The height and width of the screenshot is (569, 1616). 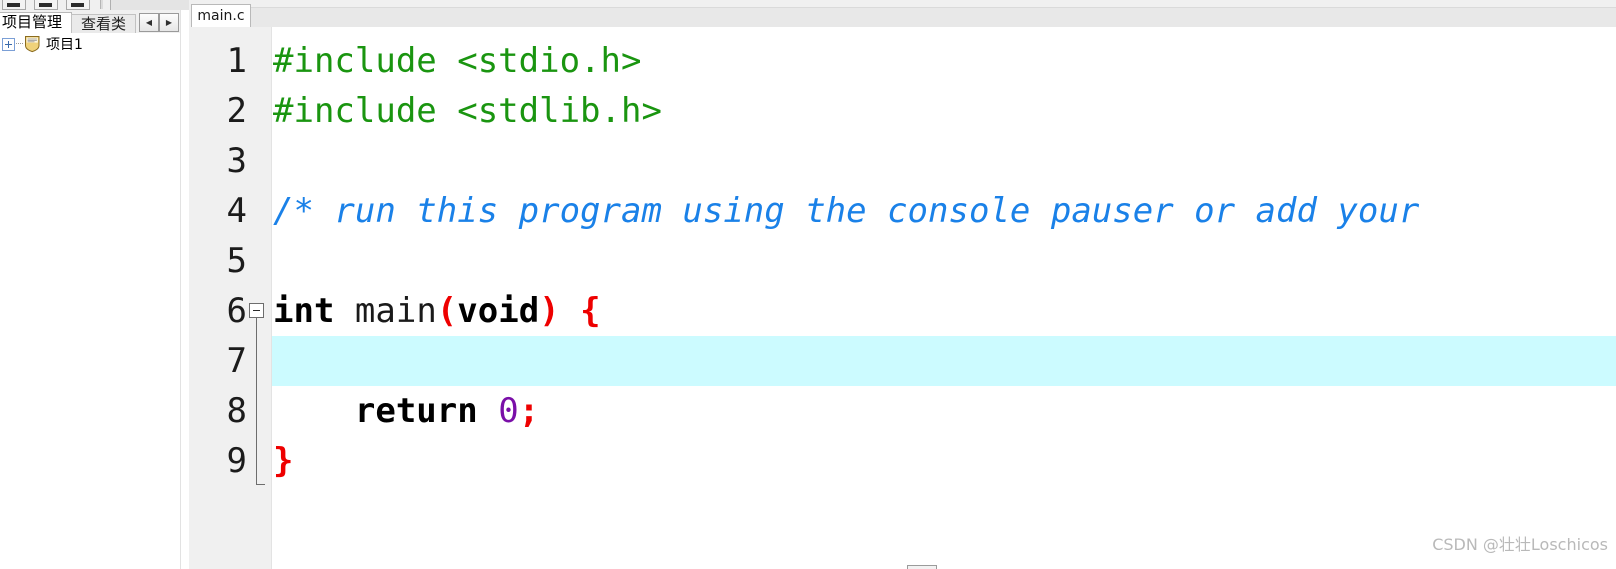 I want to click on code-line-3: 3, so click(x=902, y=161).